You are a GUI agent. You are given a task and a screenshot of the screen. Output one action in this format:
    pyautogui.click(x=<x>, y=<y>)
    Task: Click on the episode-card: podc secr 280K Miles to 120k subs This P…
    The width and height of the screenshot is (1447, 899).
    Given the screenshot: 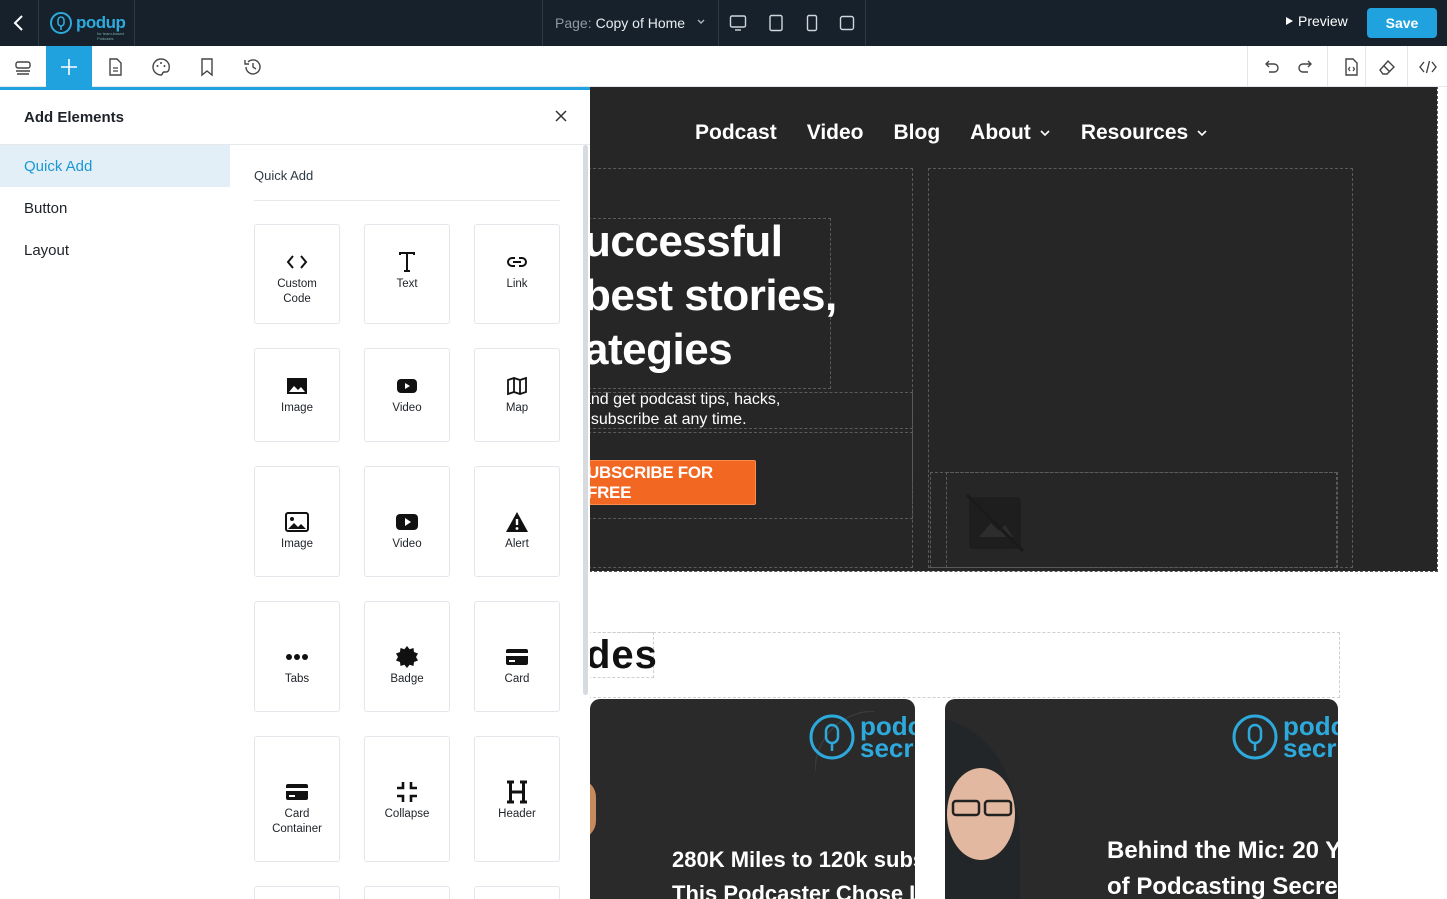 What is the action you would take?
    pyautogui.click(x=752, y=799)
    